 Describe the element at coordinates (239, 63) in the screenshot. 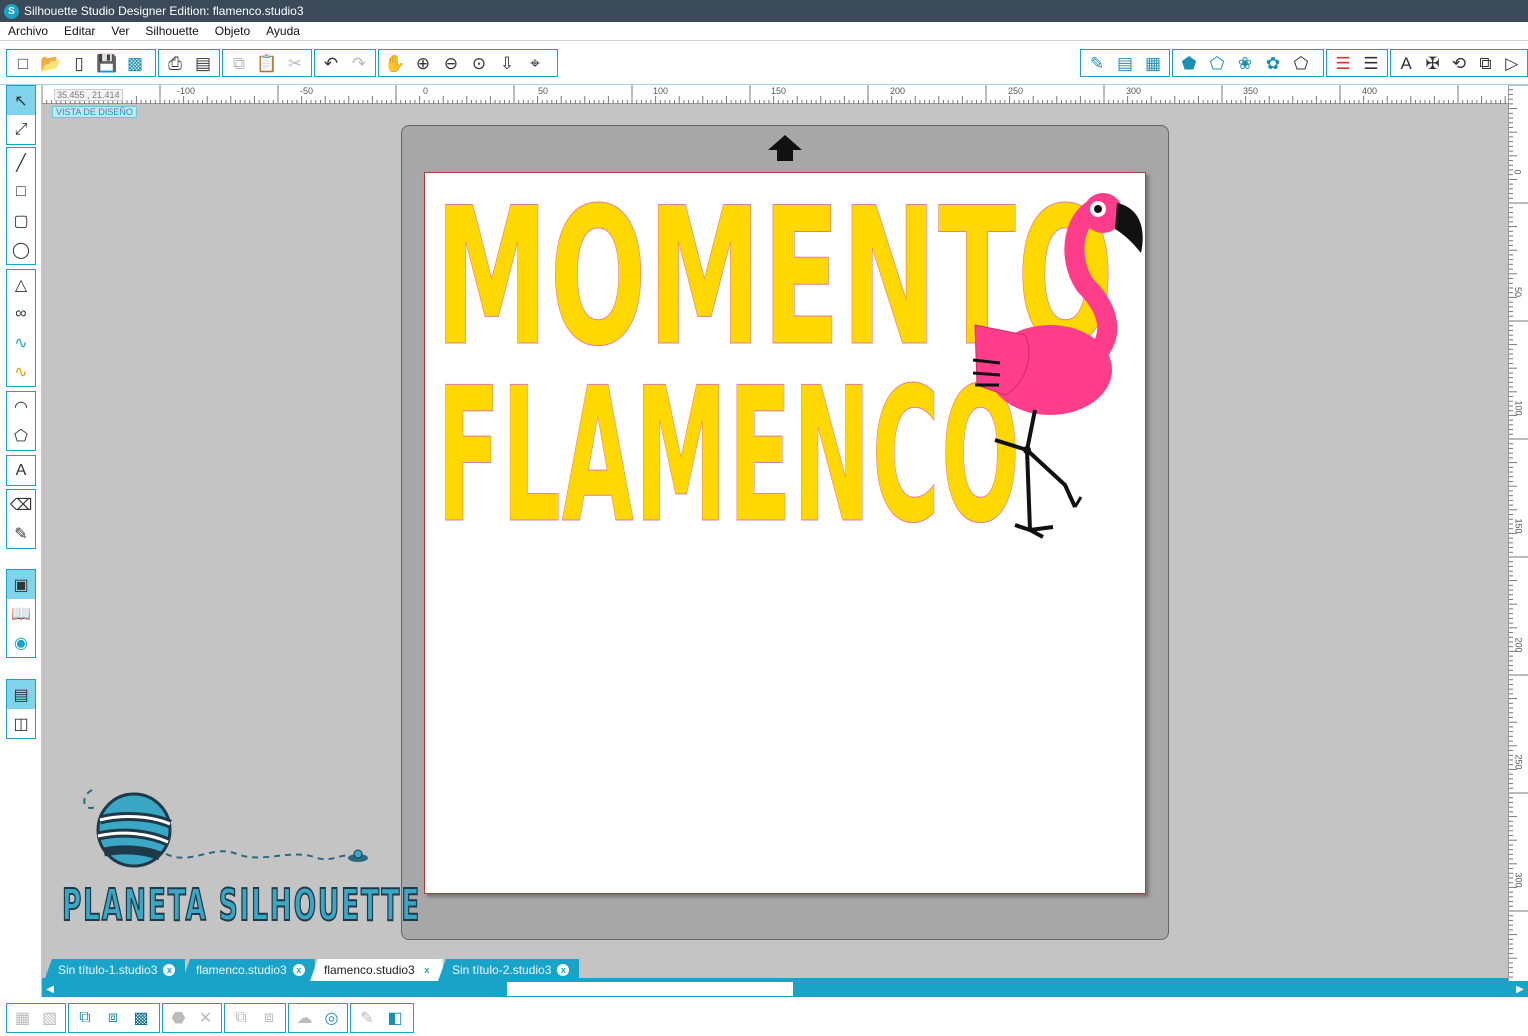

I see `copy-icon: ⧉` at that location.